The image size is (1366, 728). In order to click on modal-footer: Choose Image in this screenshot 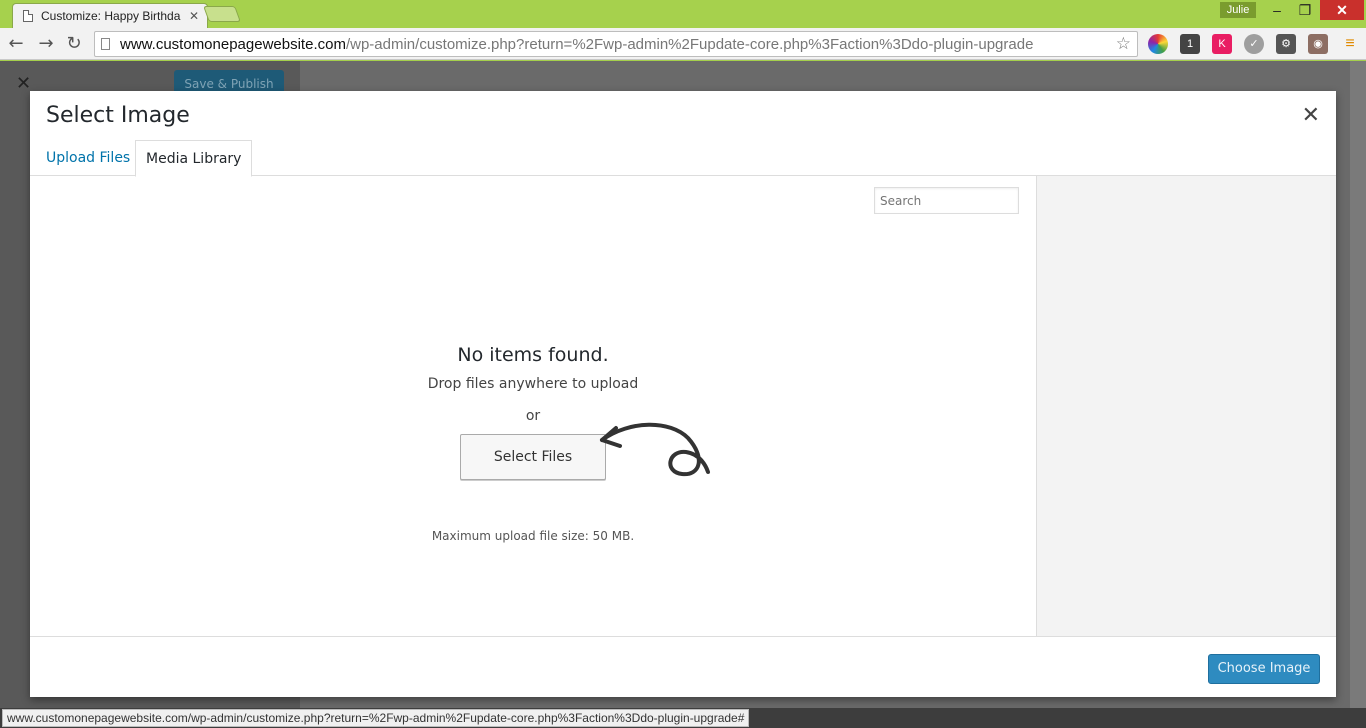, I will do `click(683, 666)`.